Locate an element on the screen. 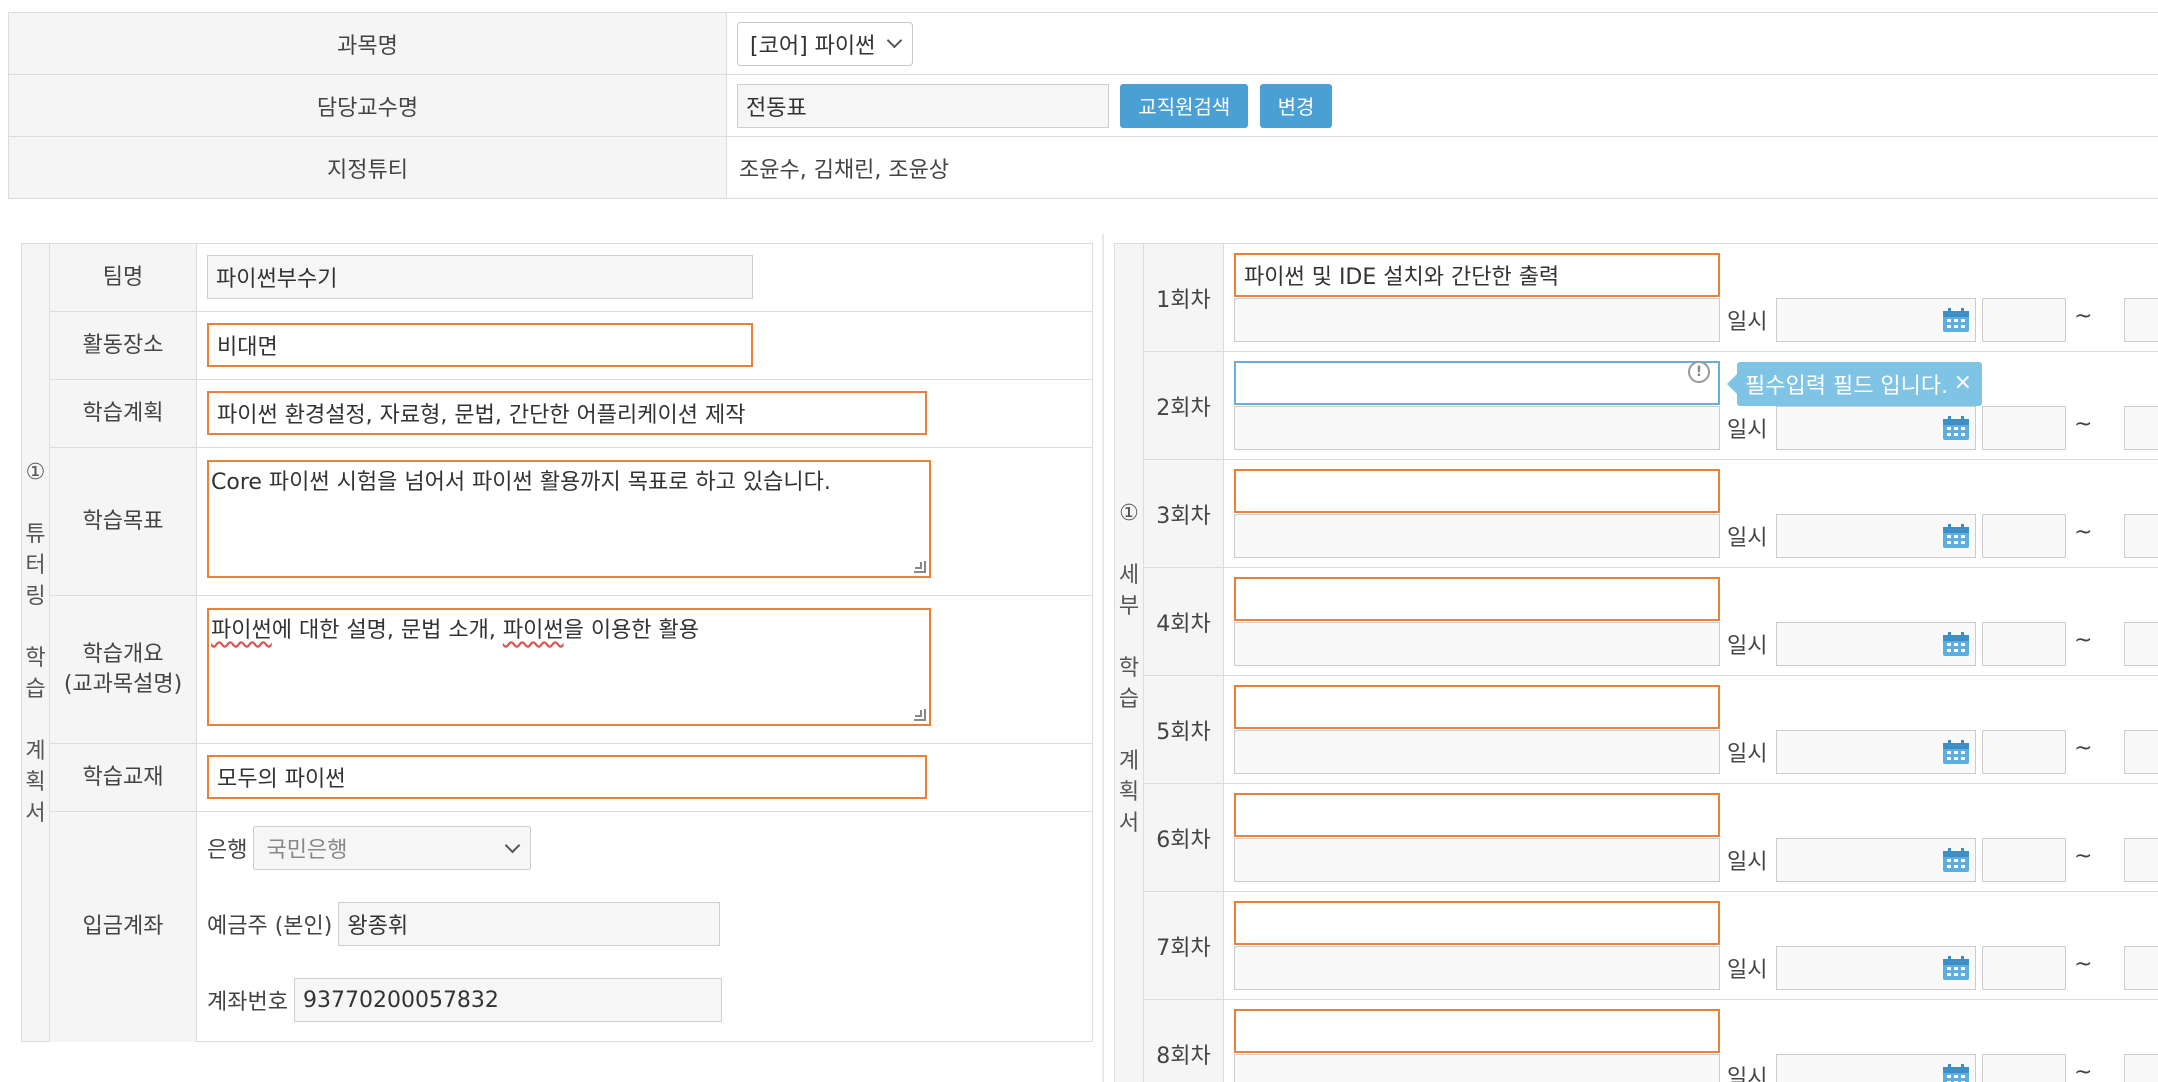 The height and width of the screenshot is (1082, 2158). account-cell: 은행 국민은행 예금주 (본인) 왕종휘 계좌번호 93770200057832 is located at coordinates (644, 927).